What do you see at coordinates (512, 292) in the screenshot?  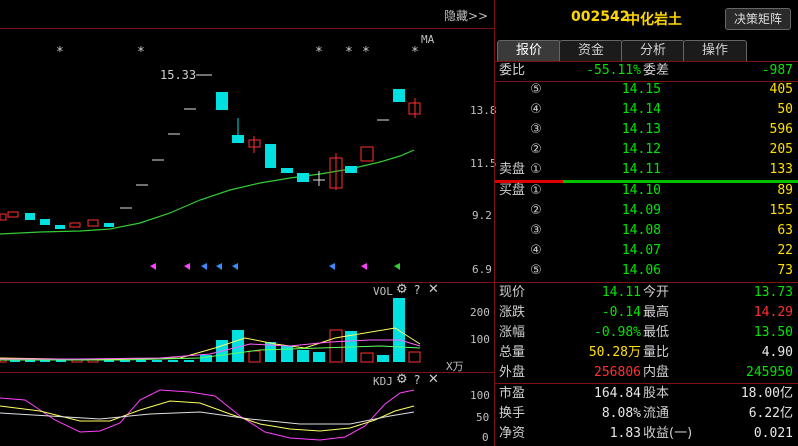 I see `stat-label: 现价` at bounding box center [512, 292].